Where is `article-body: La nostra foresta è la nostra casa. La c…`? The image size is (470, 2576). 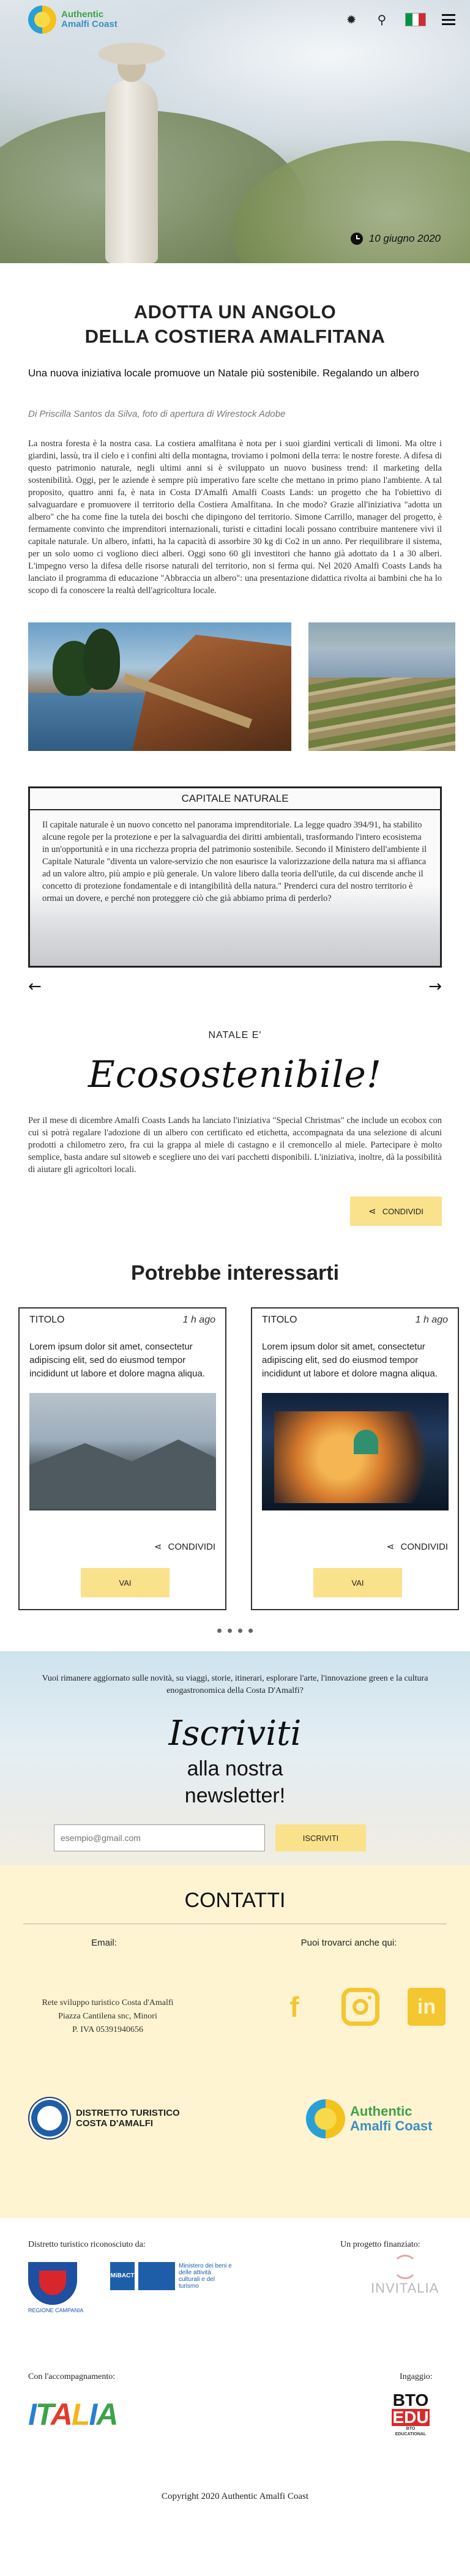
article-body: La nostra foresta è la nostra casa. La c… is located at coordinates (235, 517).